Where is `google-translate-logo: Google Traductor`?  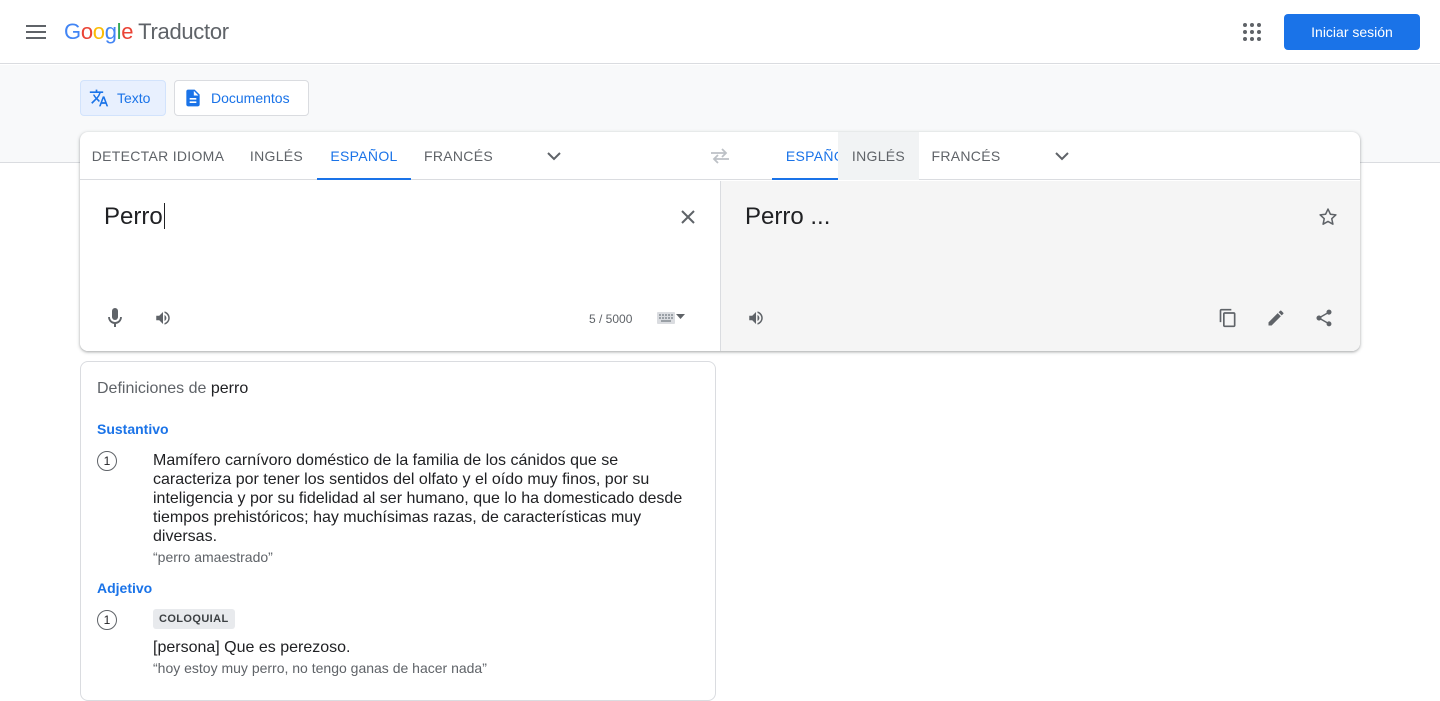 google-translate-logo: Google Traductor is located at coordinates (146, 32).